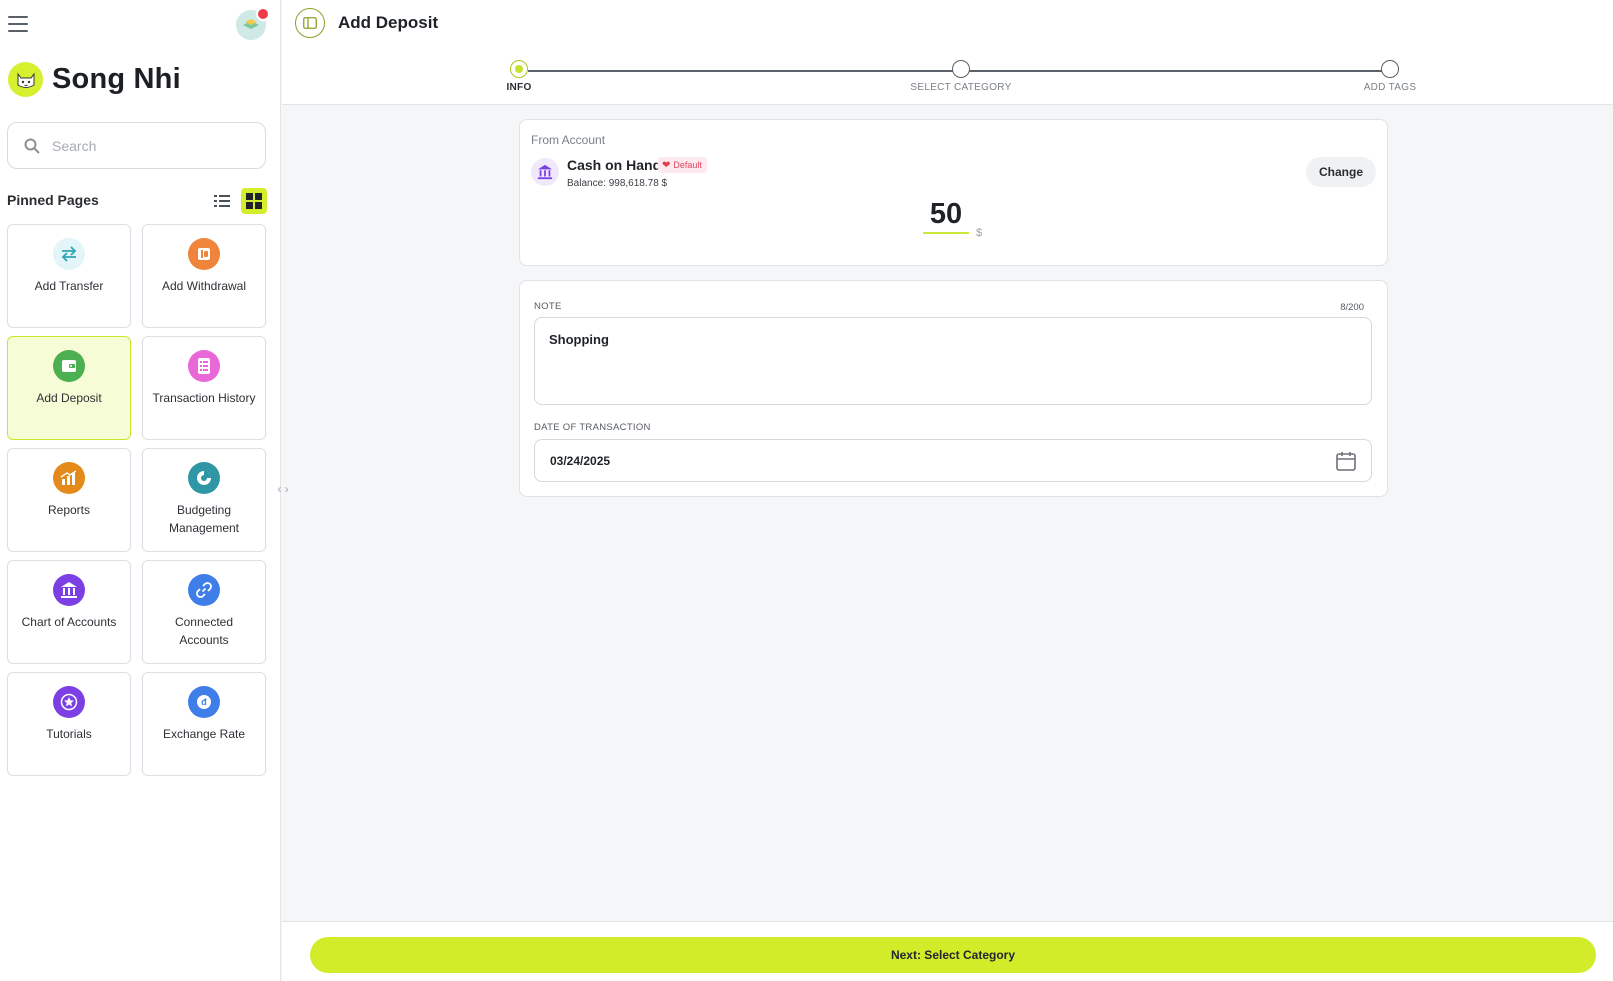 This screenshot has width=1613, height=981. Describe the element at coordinates (1341, 172) in the screenshot. I see `change-account-button: Change` at that location.